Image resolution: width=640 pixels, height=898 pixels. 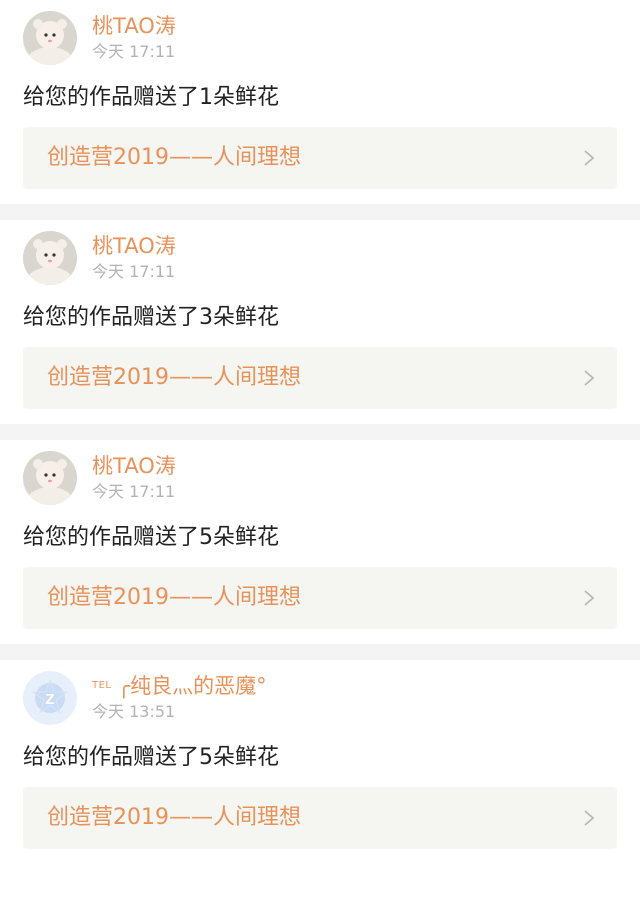 What do you see at coordinates (102, 685) in the screenshot?
I see `tel-badge: TEL` at bounding box center [102, 685].